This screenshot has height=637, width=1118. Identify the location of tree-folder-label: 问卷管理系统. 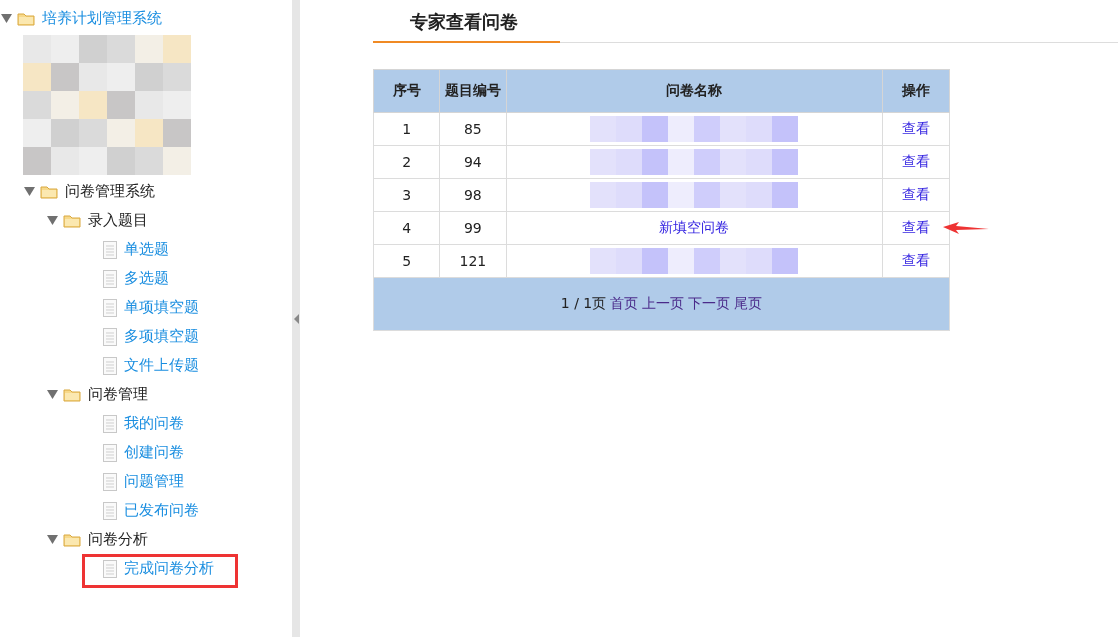
(110, 191).